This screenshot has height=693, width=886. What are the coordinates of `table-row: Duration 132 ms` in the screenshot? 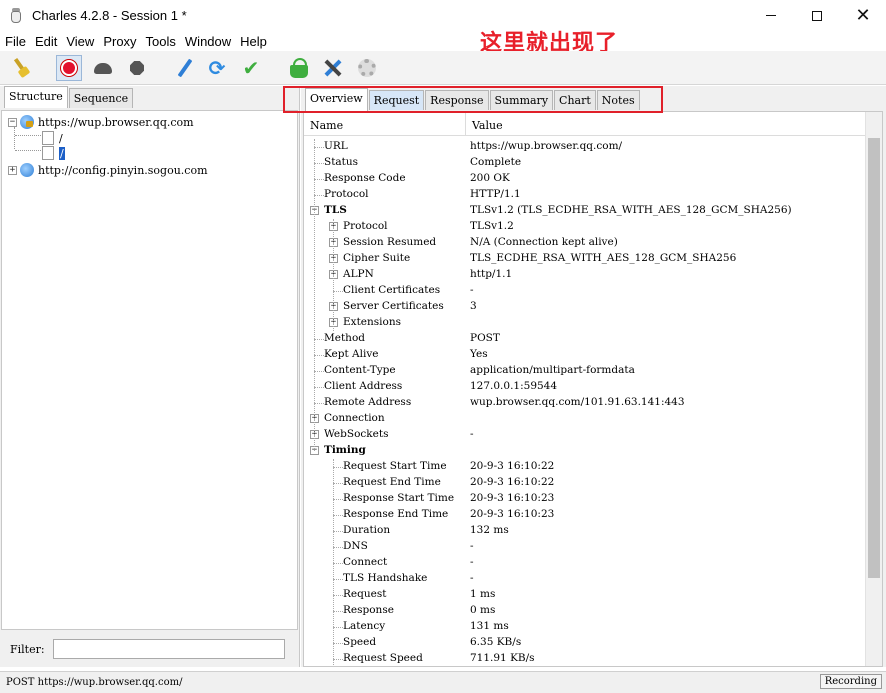 It's located at (585, 531).